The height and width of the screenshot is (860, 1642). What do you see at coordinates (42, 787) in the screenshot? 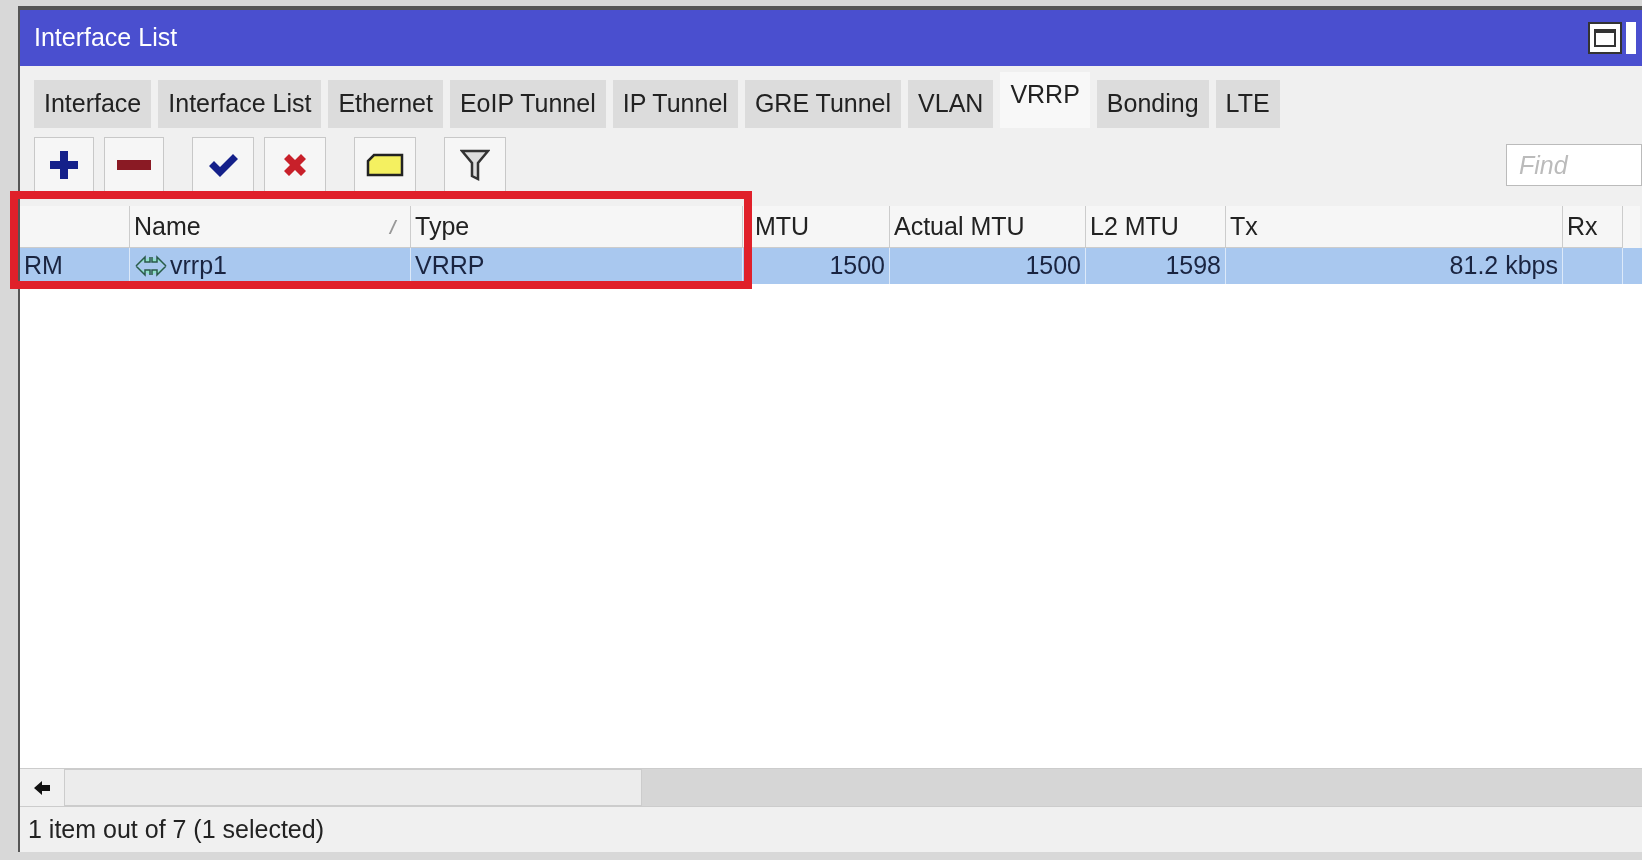
I see `left-arrow-icon` at bounding box center [42, 787].